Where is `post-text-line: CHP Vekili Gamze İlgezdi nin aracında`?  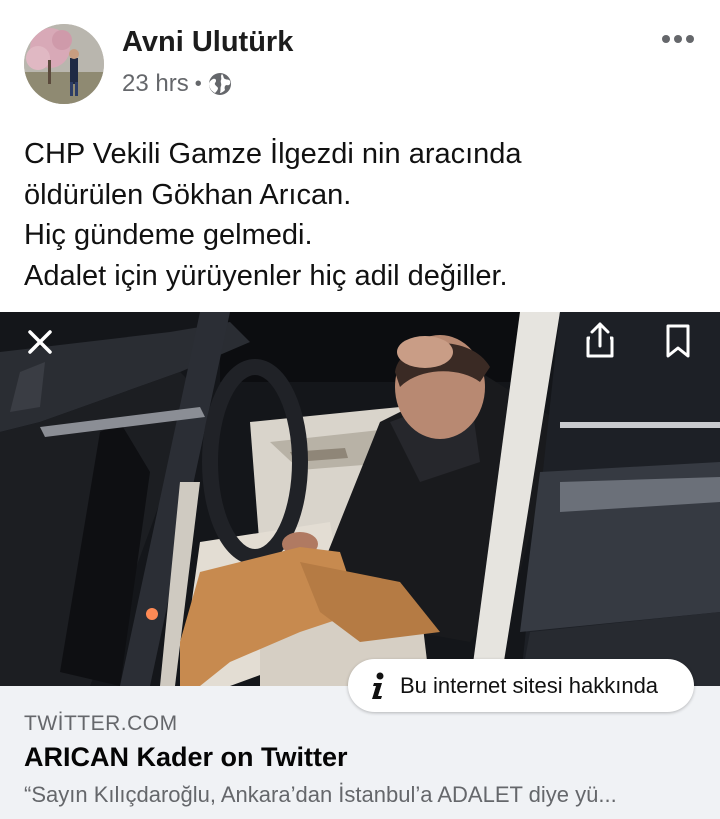
post-text-line: CHP Vekili Gamze İlgezdi nin aracında is located at coordinates (273, 154).